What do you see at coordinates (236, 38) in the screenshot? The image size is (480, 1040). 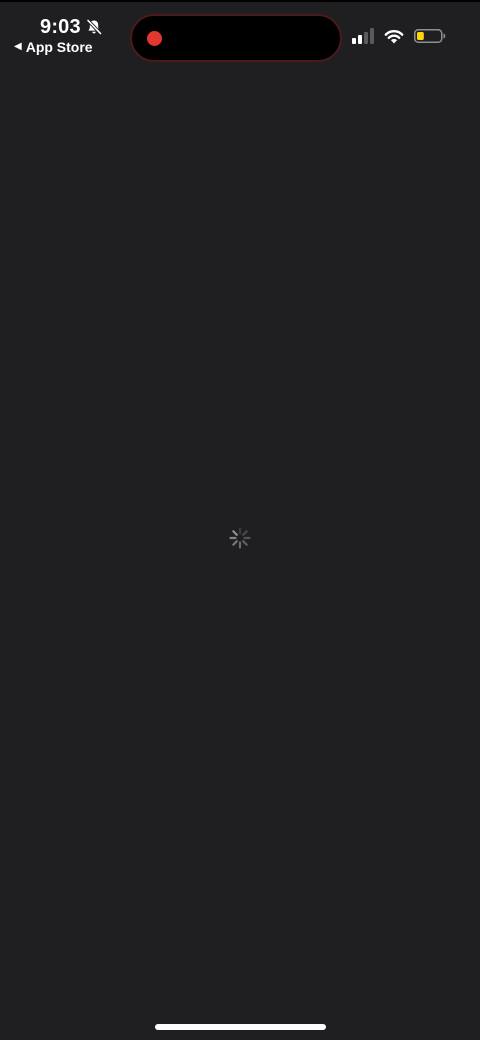 I see `dynamic-island` at bounding box center [236, 38].